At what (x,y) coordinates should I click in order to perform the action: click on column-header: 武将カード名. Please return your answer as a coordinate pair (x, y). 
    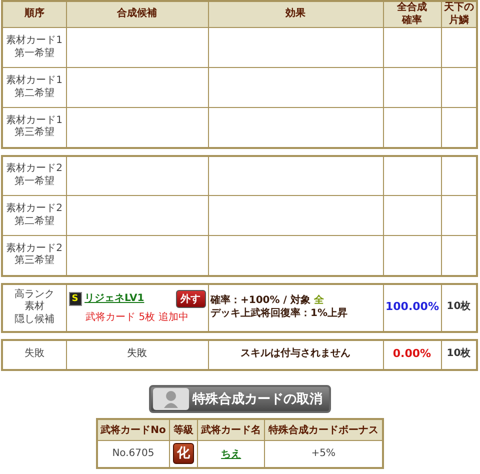
    Looking at the image, I should click on (231, 429).